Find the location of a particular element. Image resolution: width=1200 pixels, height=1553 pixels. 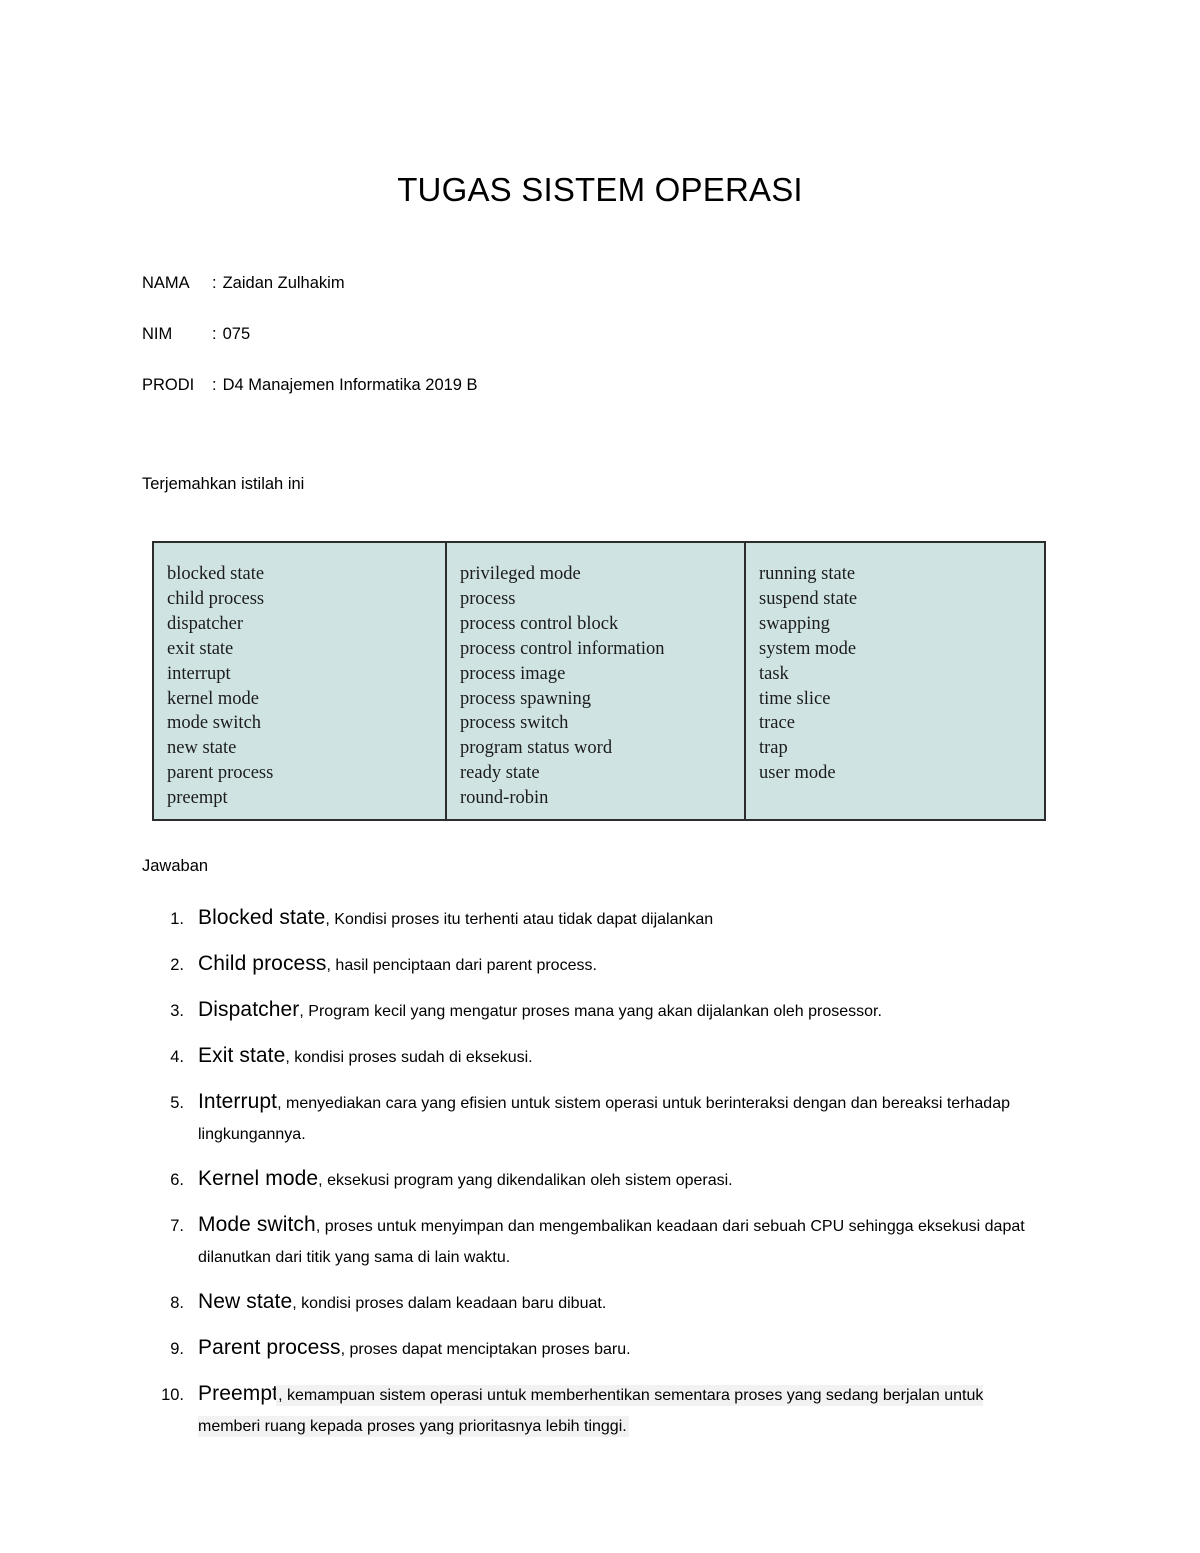

answers-heading: Jawaban is located at coordinates (175, 866).